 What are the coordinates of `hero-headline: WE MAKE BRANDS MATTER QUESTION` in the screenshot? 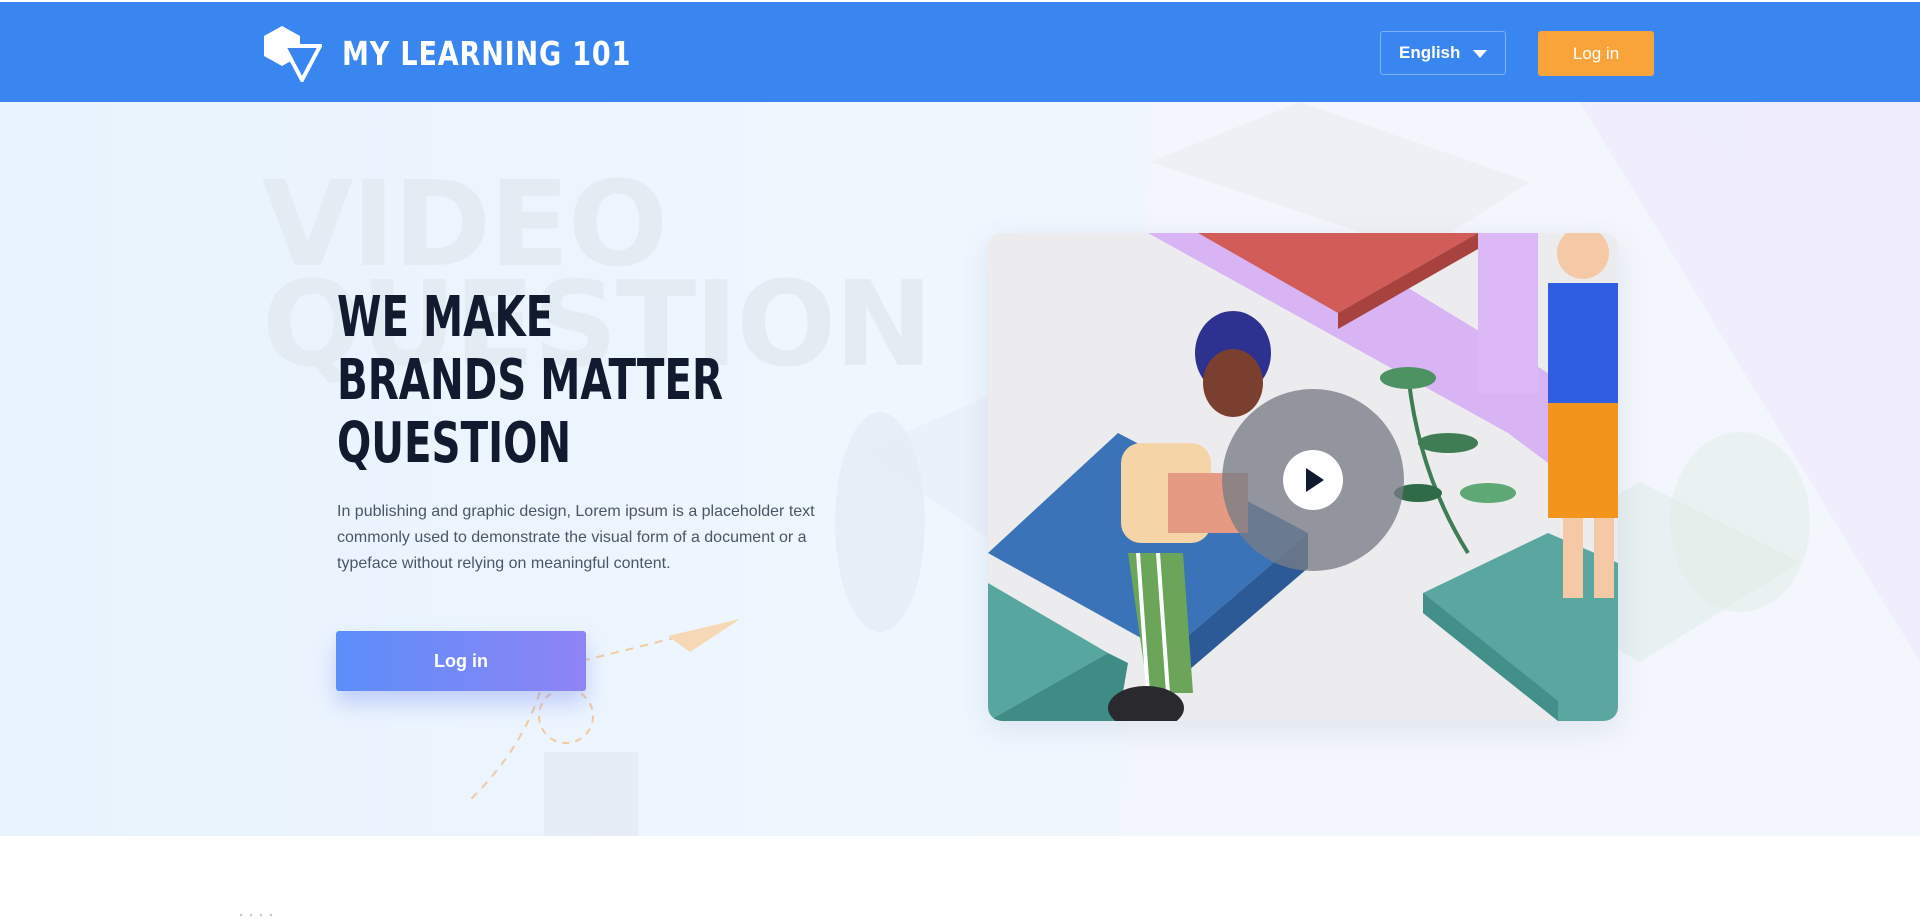 It's located at (530, 380).